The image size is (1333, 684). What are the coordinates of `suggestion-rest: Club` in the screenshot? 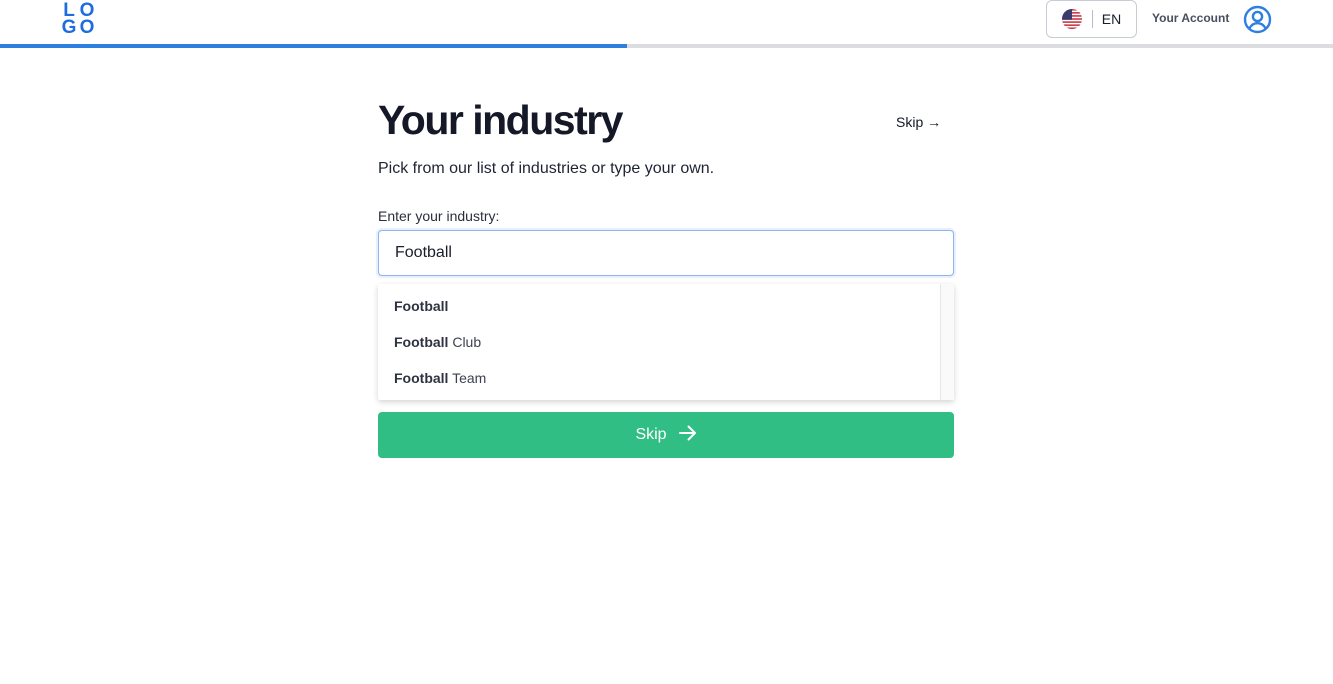 It's located at (465, 342).